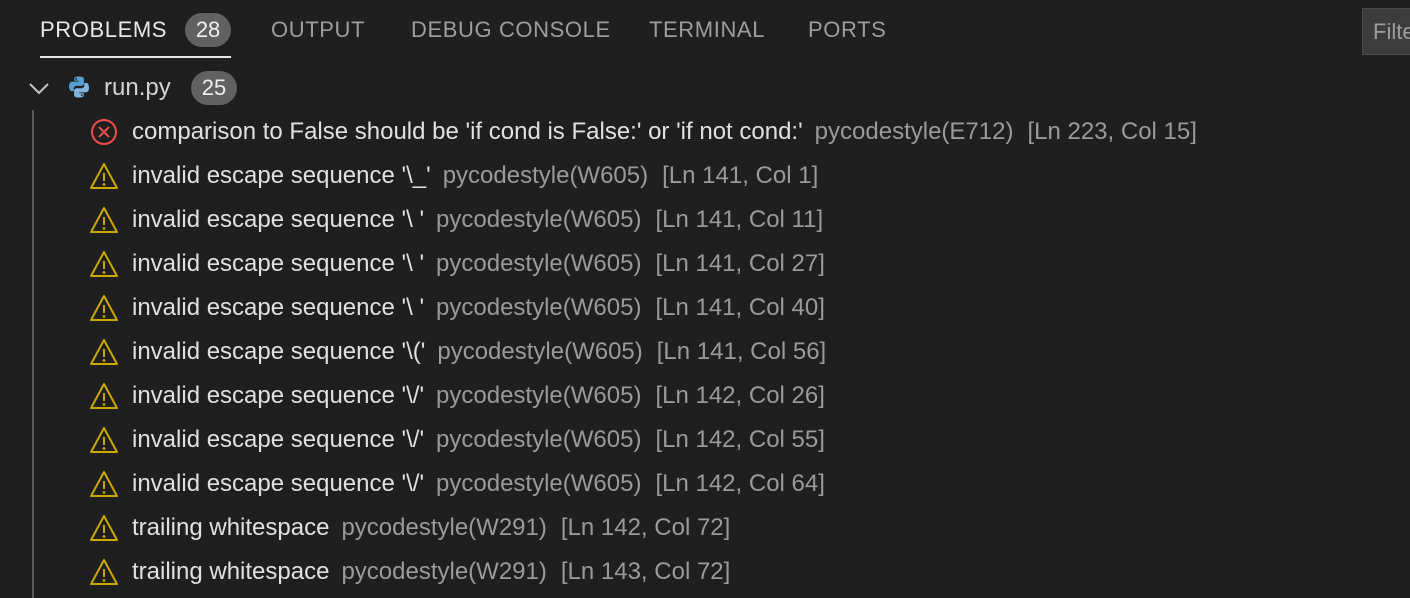  I want to click on tree-indent-guide, so click(33, 354).